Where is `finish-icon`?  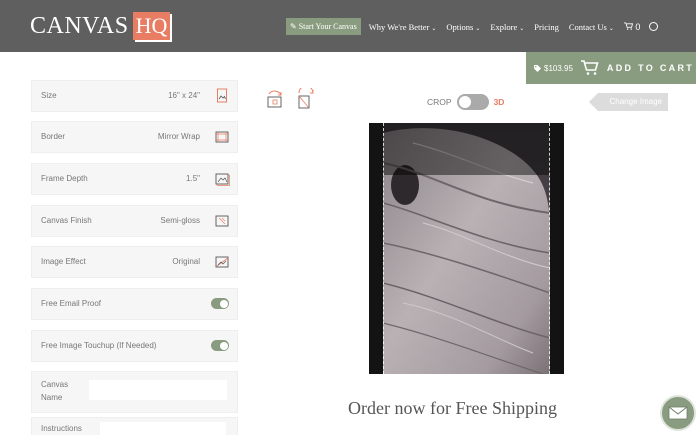 finish-icon is located at coordinates (222, 221).